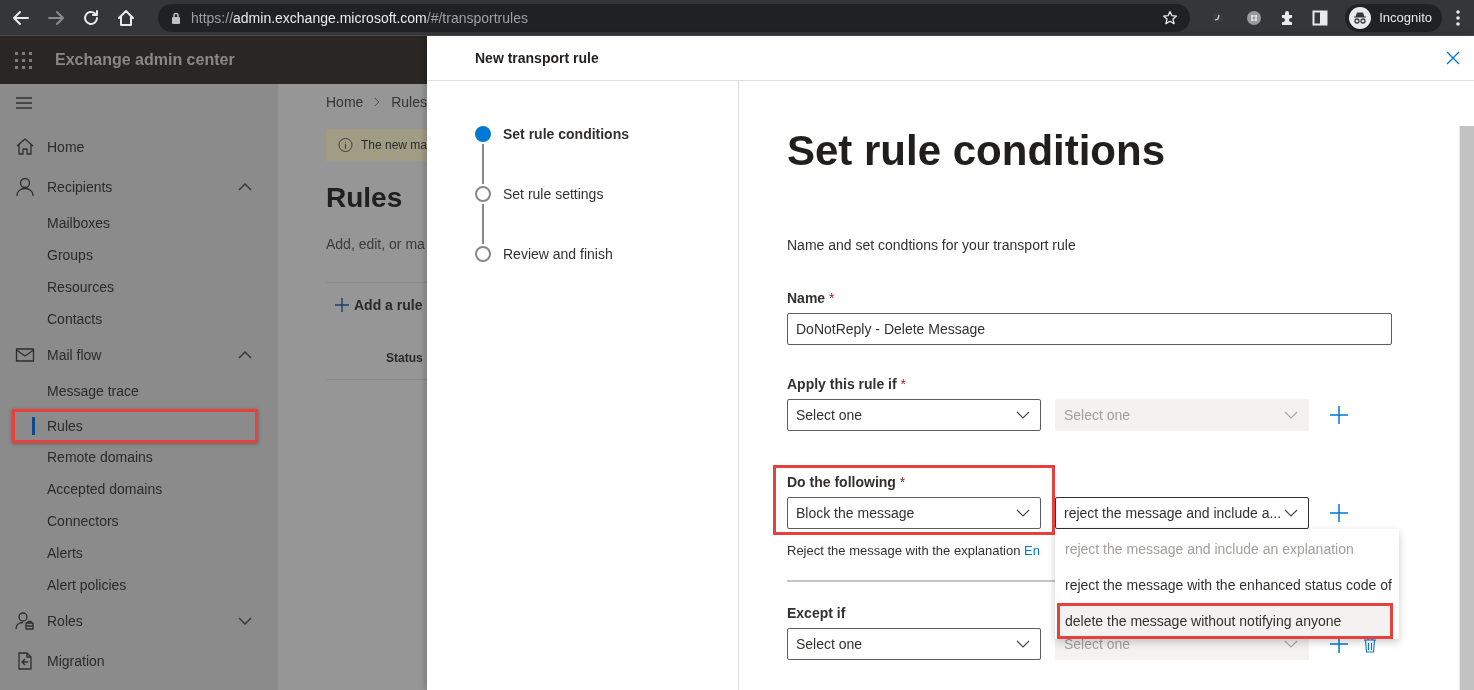 This screenshot has width=1474, height=690. I want to click on nav-item: Alerts, so click(135, 553).